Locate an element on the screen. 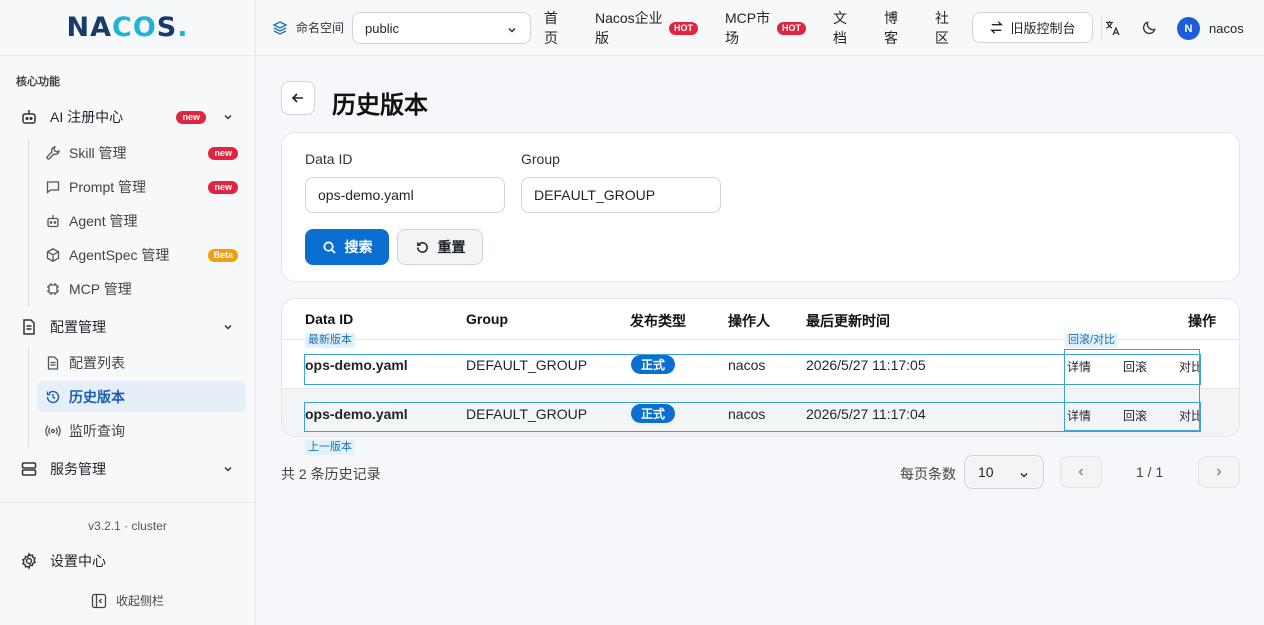  per-page-select: 10 is located at coordinates (1004, 472).